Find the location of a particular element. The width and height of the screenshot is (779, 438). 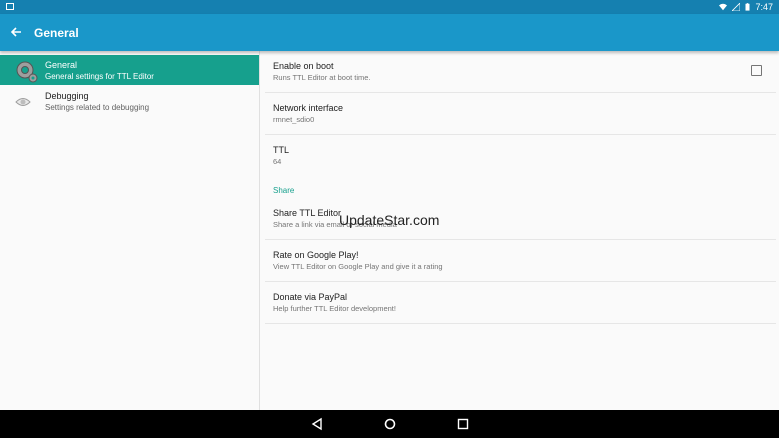

sidebar-item-subtitle: General settings for TTL Editor is located at coordinates (99, 76).